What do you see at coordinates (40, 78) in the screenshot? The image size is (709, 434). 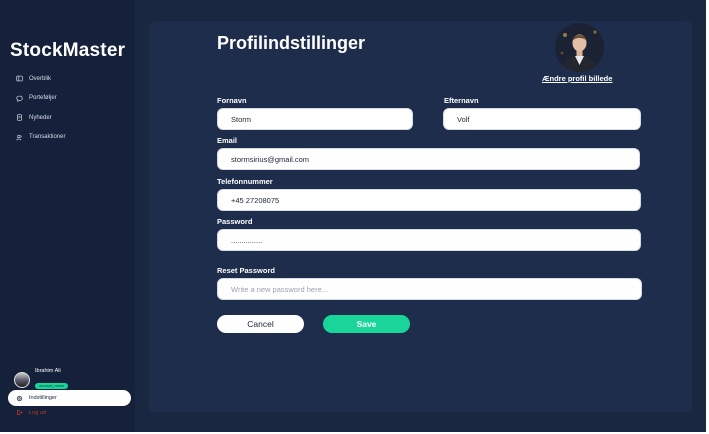 I see `sidebar-item-label: Overblik` at bounding box center [40, 78].